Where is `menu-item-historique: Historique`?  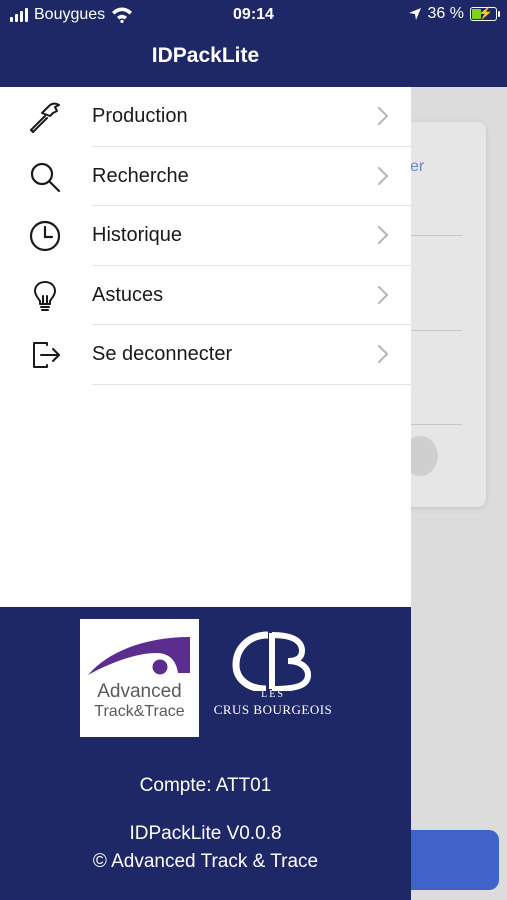 menu-item-historique: Historique is located at coordinates (205, 236).